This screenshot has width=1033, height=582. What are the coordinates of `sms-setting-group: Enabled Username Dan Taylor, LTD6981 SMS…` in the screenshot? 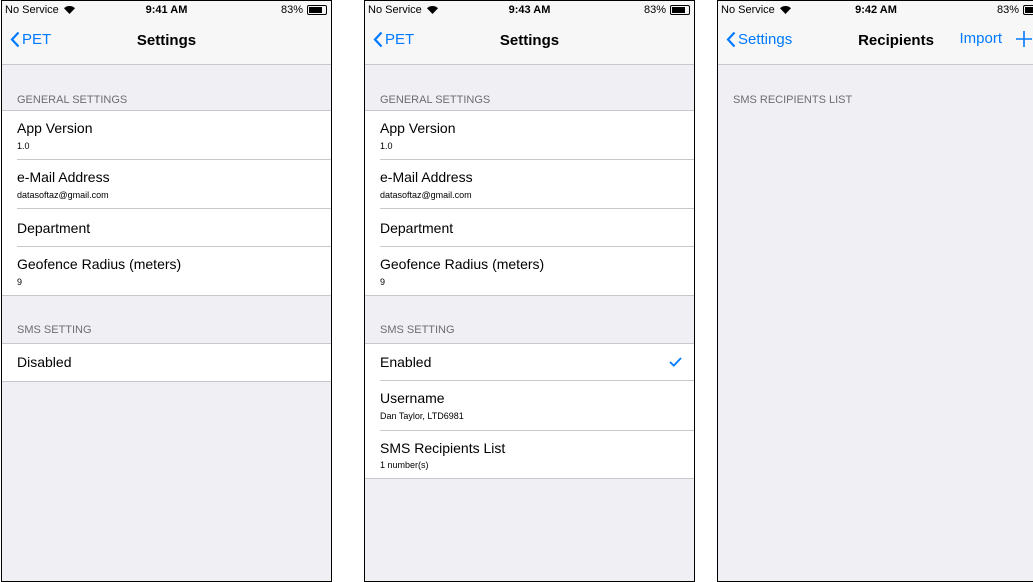 It's located at (529, 411).